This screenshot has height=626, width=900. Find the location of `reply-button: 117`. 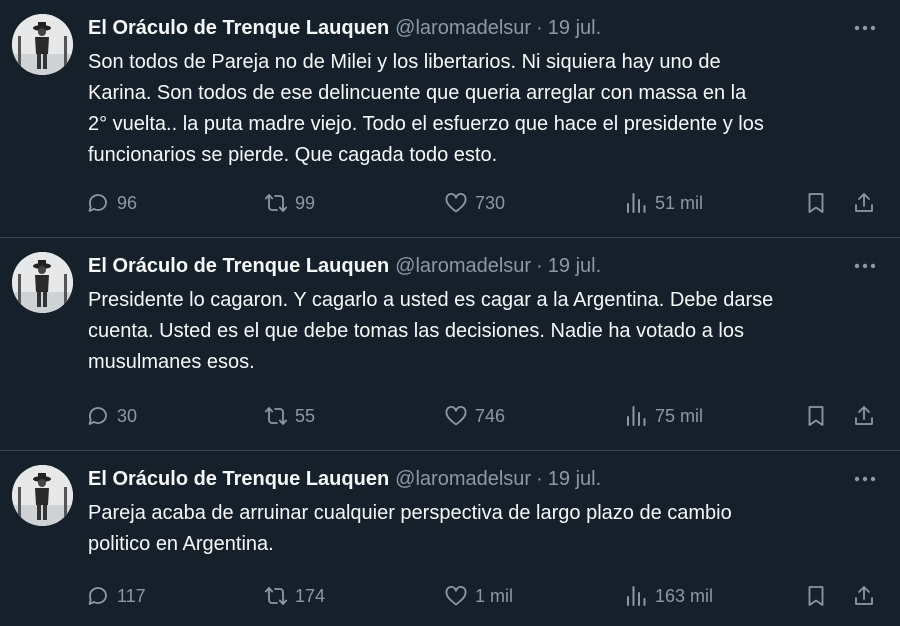

reply-button: 117 is located at coordinates (116, 596).